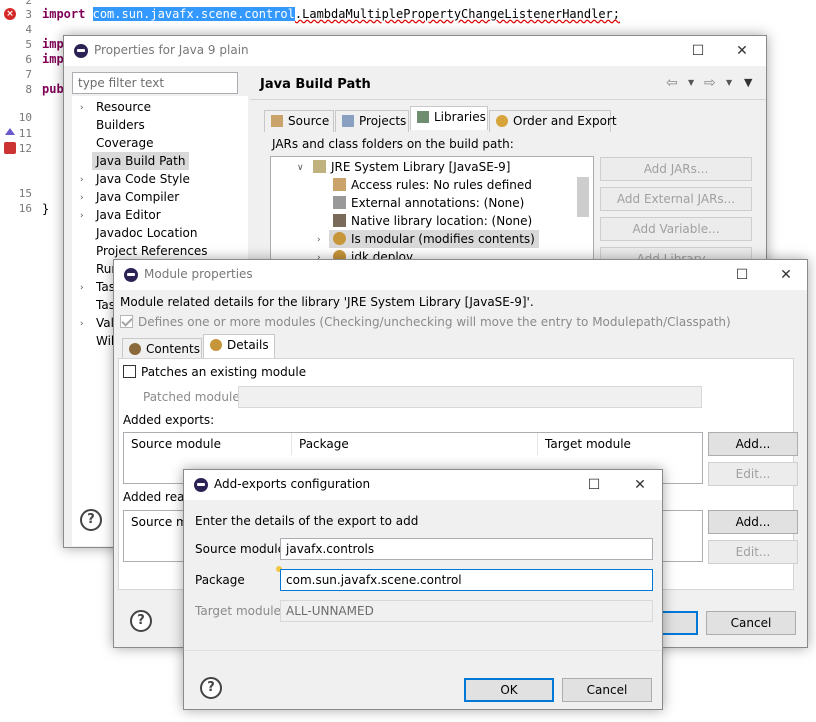 This screenshot has width=816, height=722. I want to click on column-header: Source module, so click(208, 444).